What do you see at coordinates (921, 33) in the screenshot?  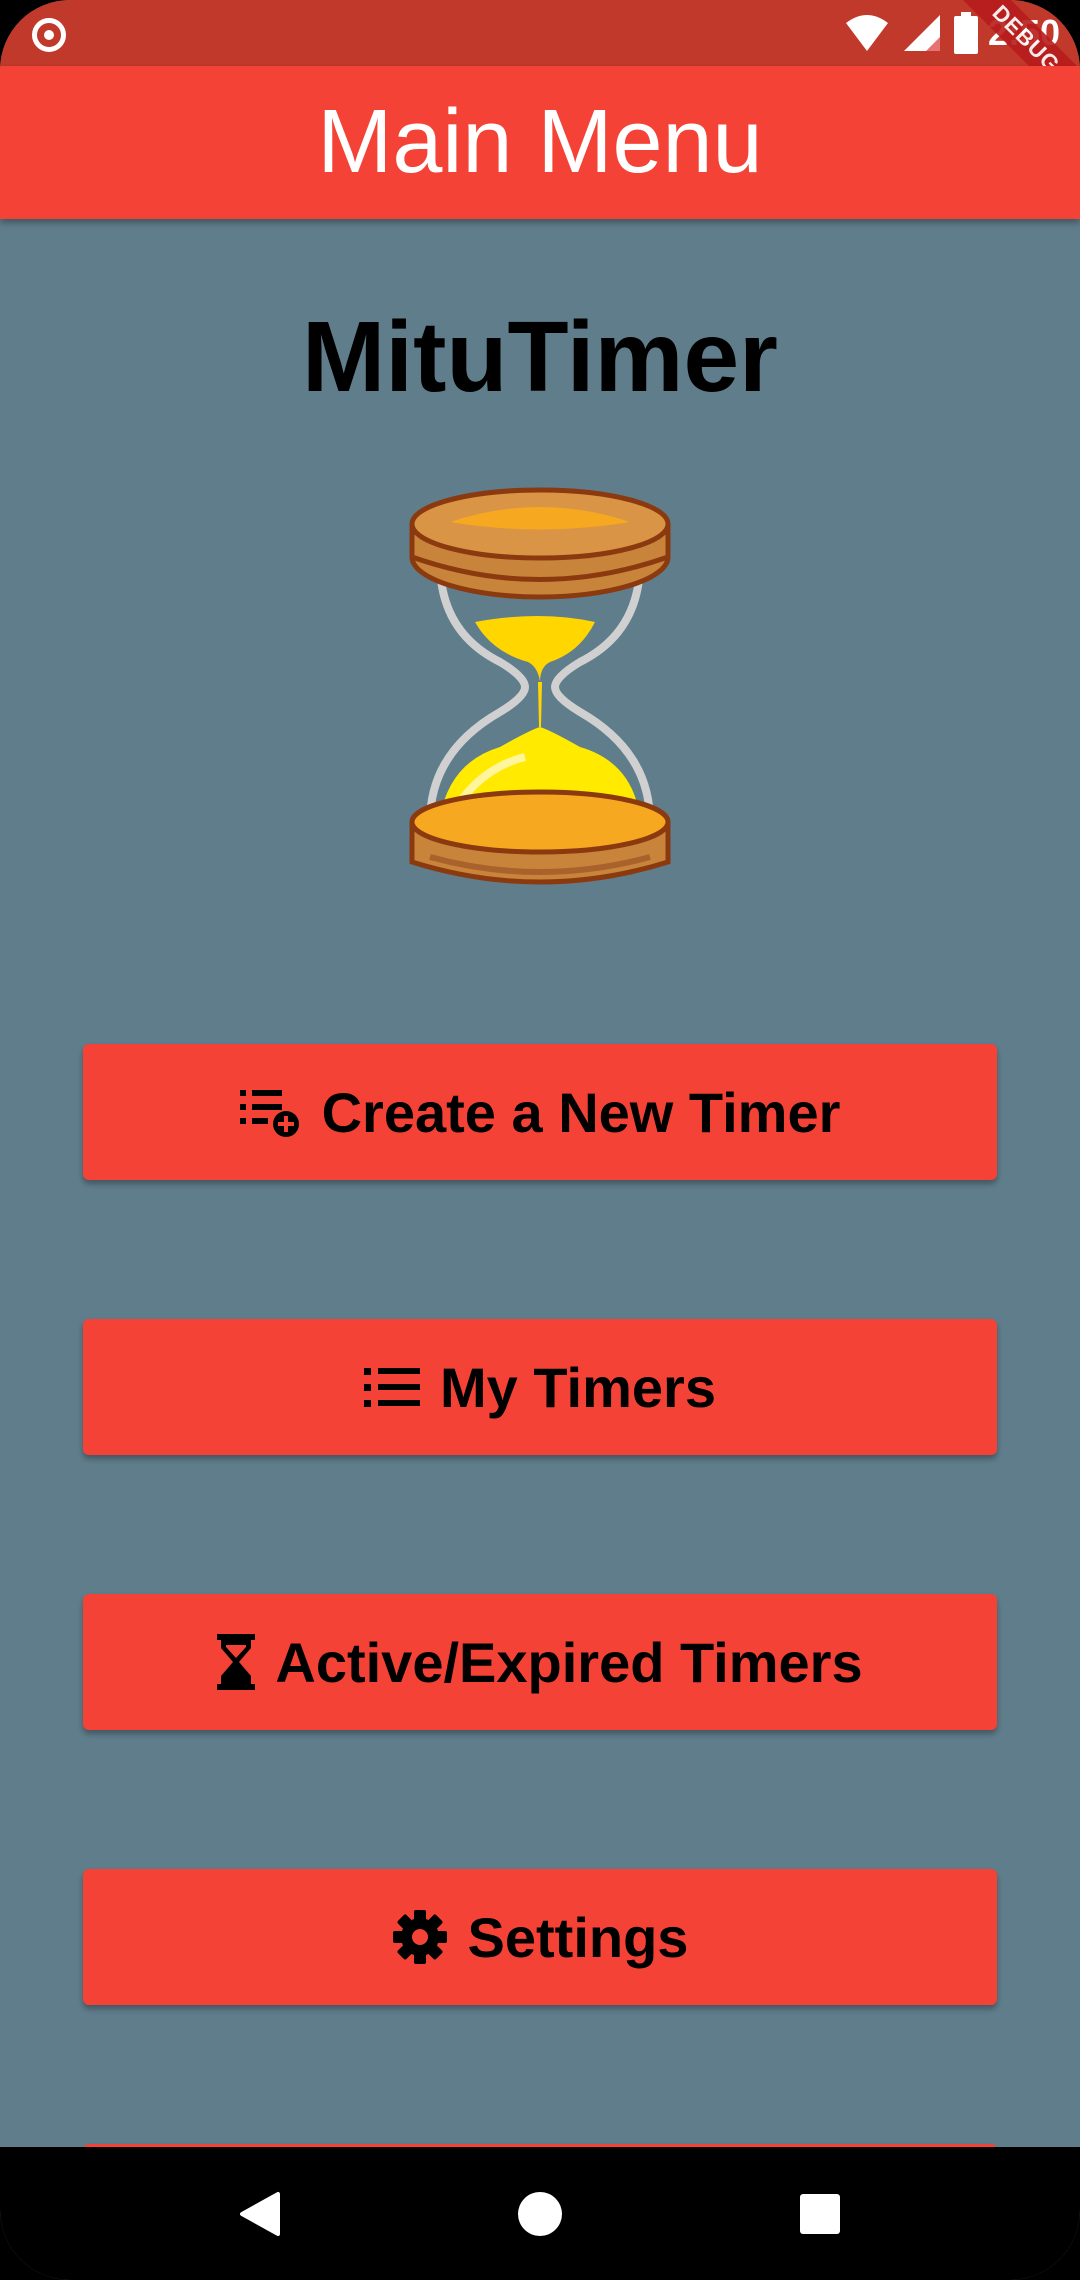 I see `signal-icon` at bounding box center [921, 33].